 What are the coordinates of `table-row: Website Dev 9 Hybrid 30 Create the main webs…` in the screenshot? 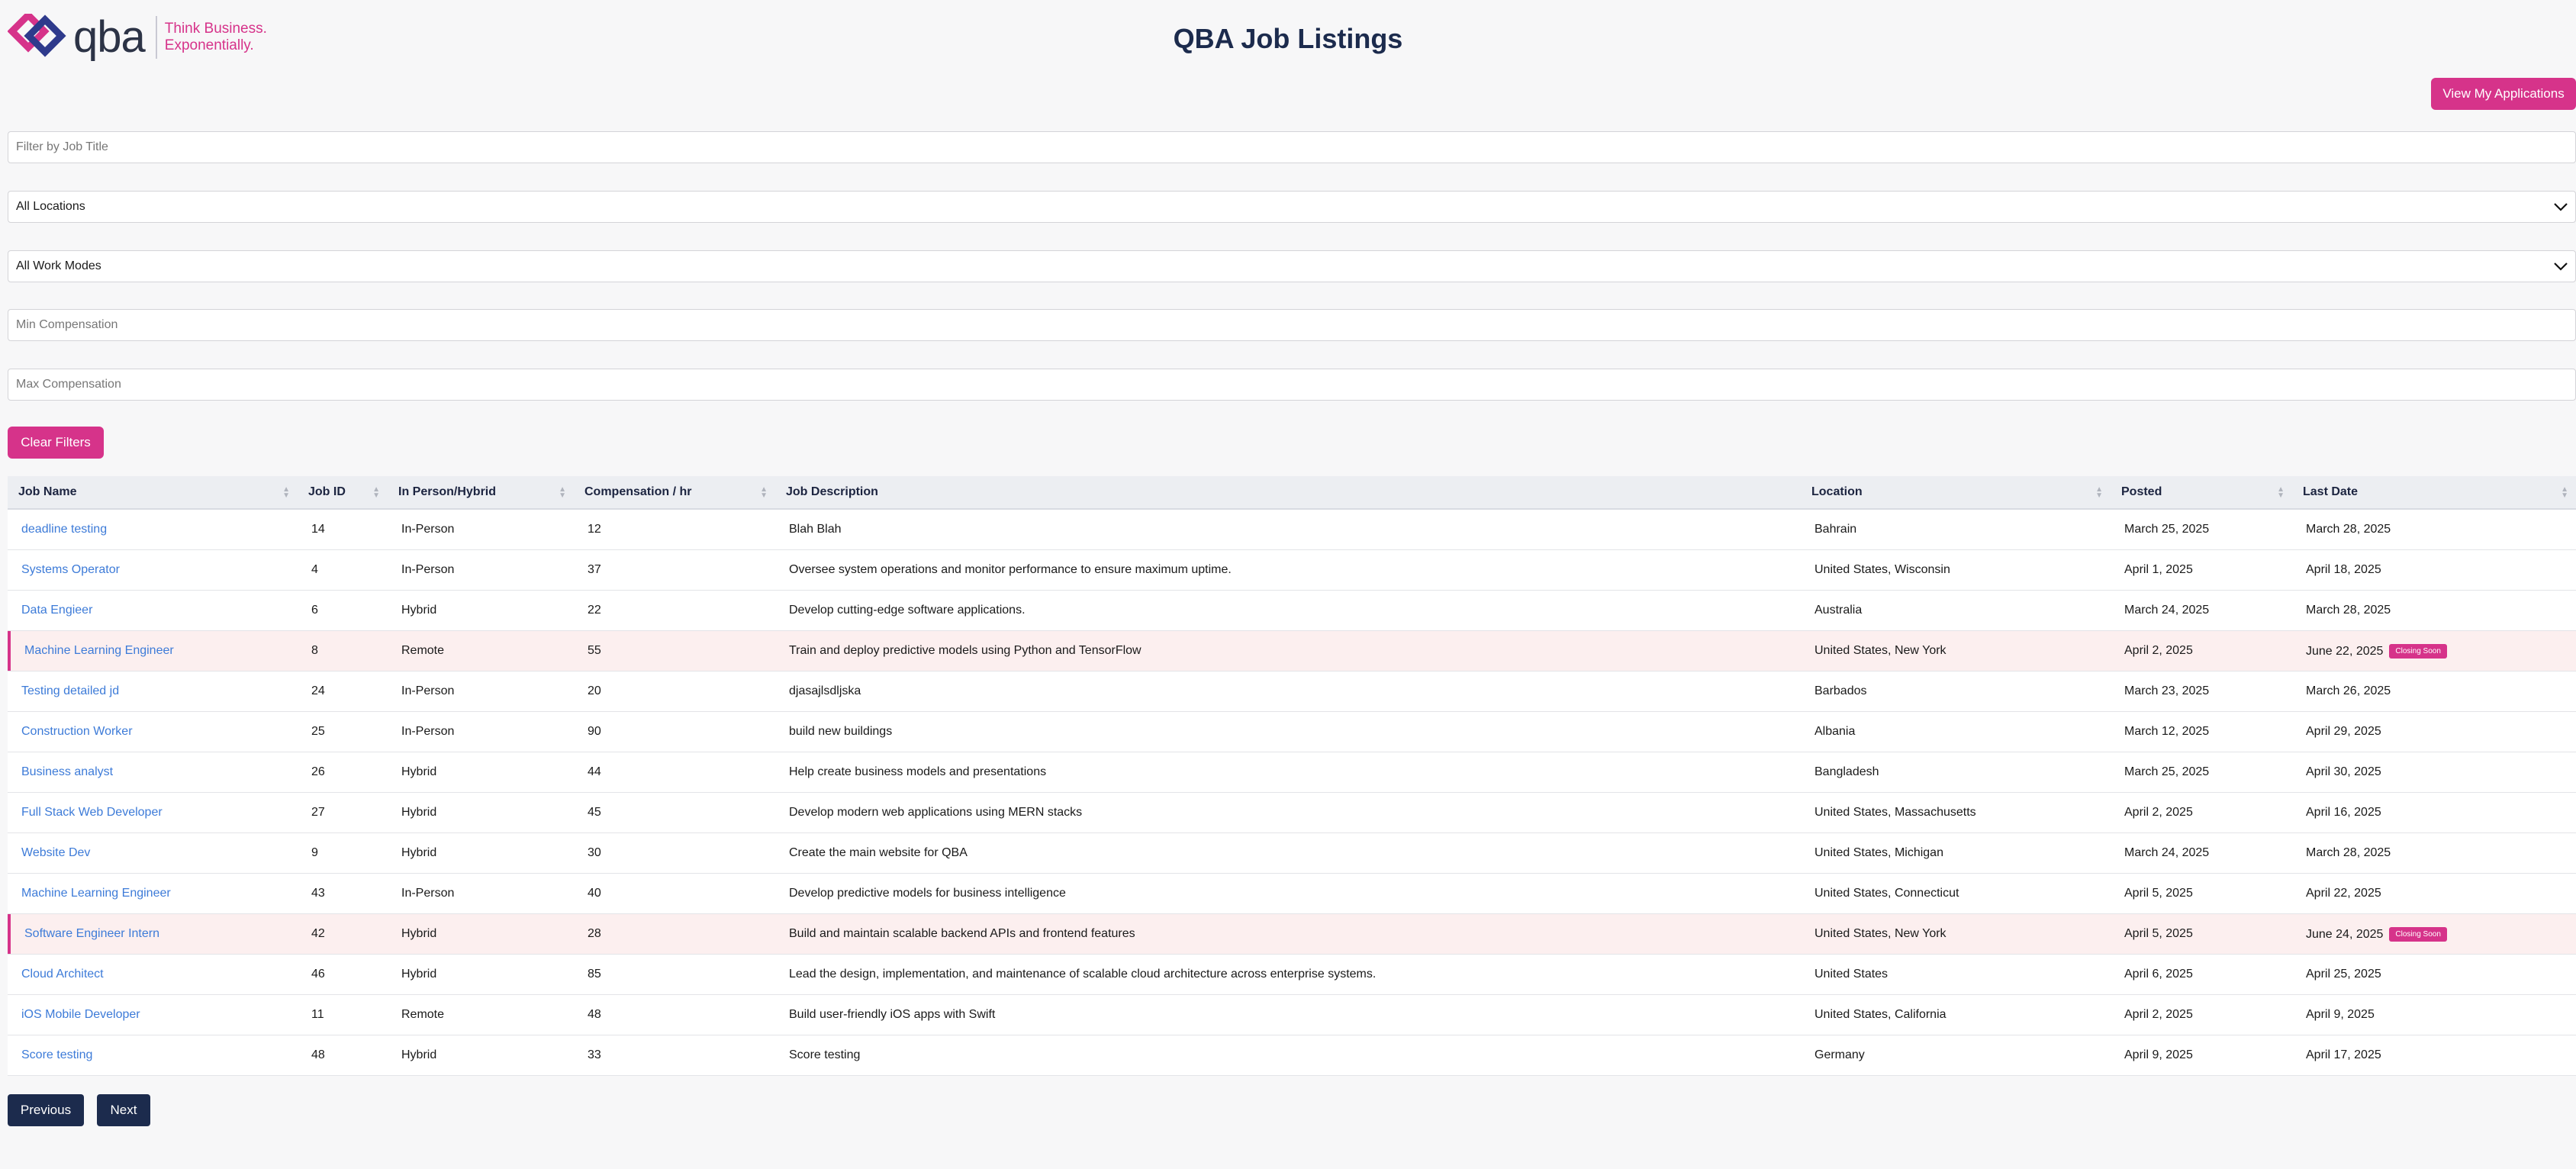 It's located at (1292, 853).